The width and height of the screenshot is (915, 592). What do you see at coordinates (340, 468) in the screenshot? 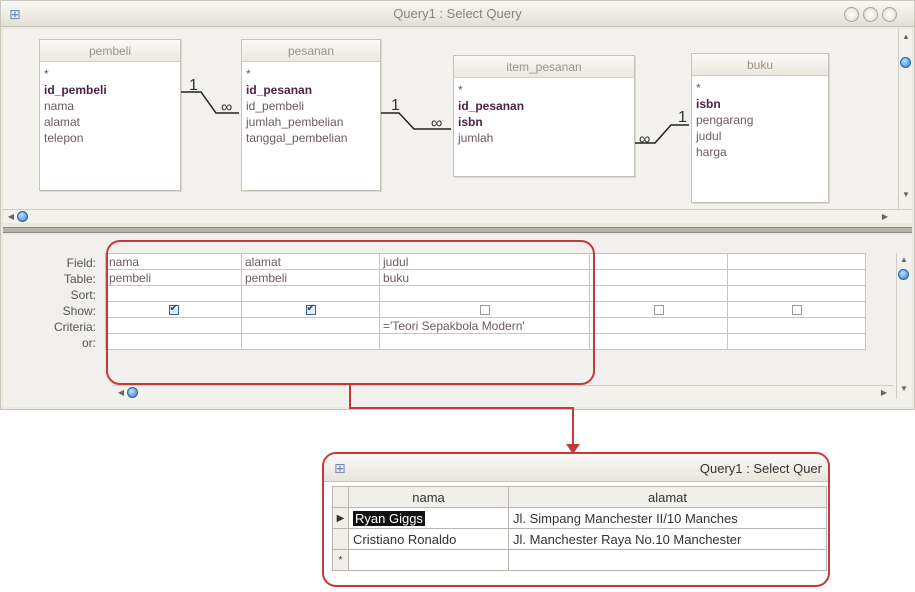
I see `datasheet-icon: ⊞` at bounding box center [340, 468].